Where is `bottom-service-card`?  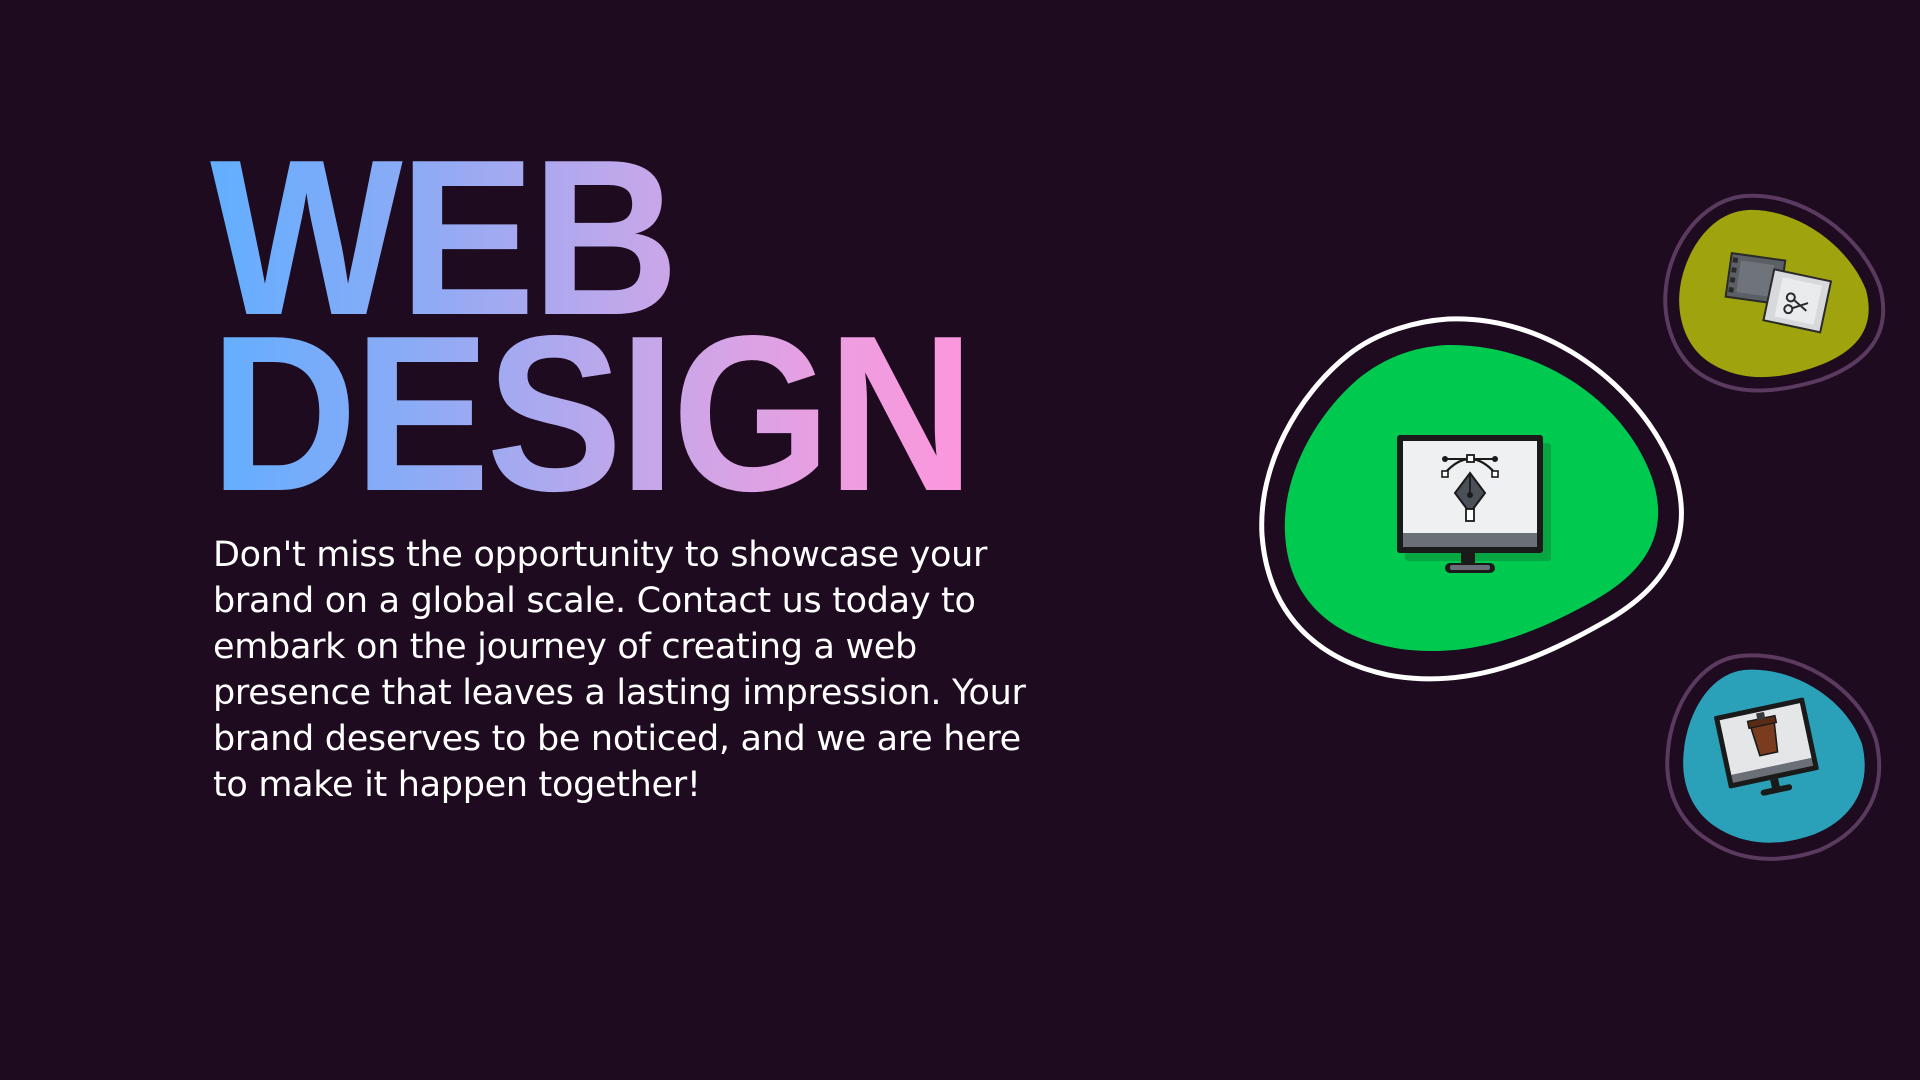 bottom-service-card is located at coordinates (1775, 757).